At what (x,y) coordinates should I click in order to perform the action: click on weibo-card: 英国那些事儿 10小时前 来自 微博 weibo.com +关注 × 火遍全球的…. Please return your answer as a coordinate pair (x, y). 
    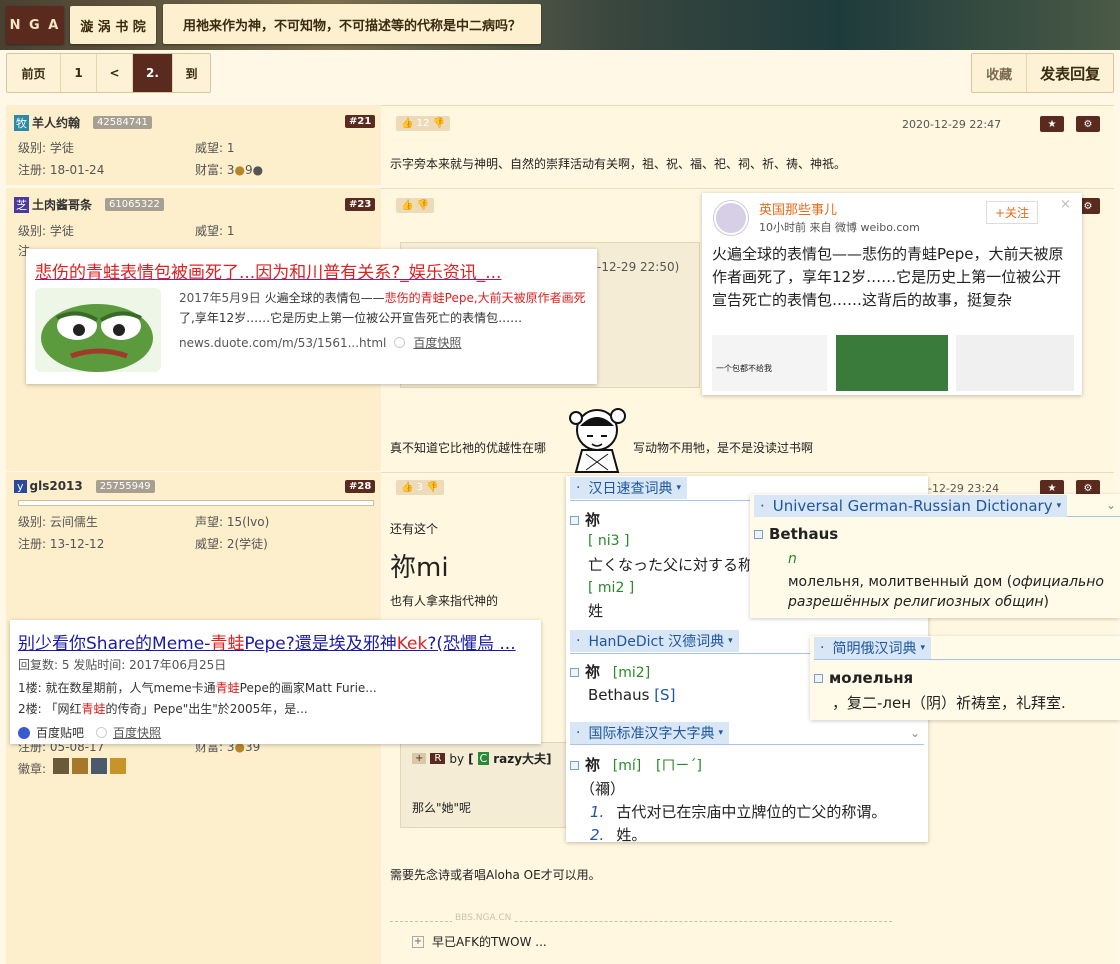
    Looking at the image, I should click on (892, 294).